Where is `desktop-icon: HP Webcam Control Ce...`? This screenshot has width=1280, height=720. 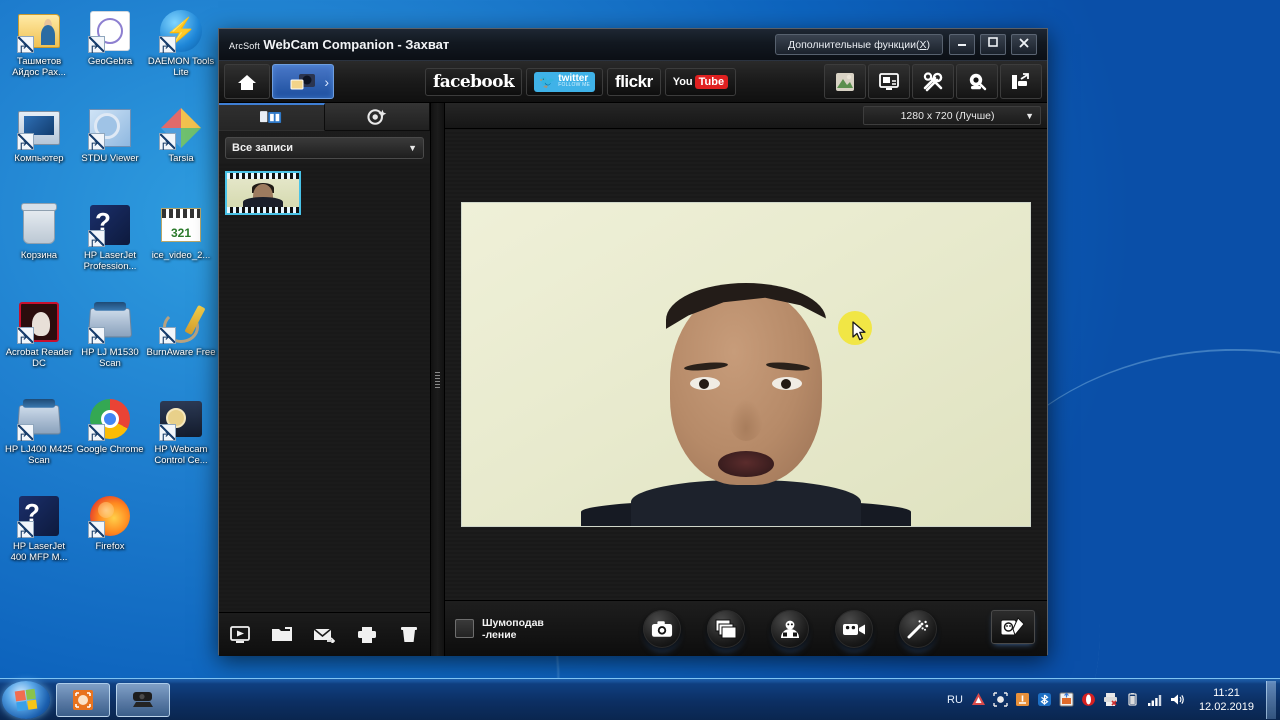 desktop-icon: HP Webcam Control Ce... is located at coordinates (181, 440).